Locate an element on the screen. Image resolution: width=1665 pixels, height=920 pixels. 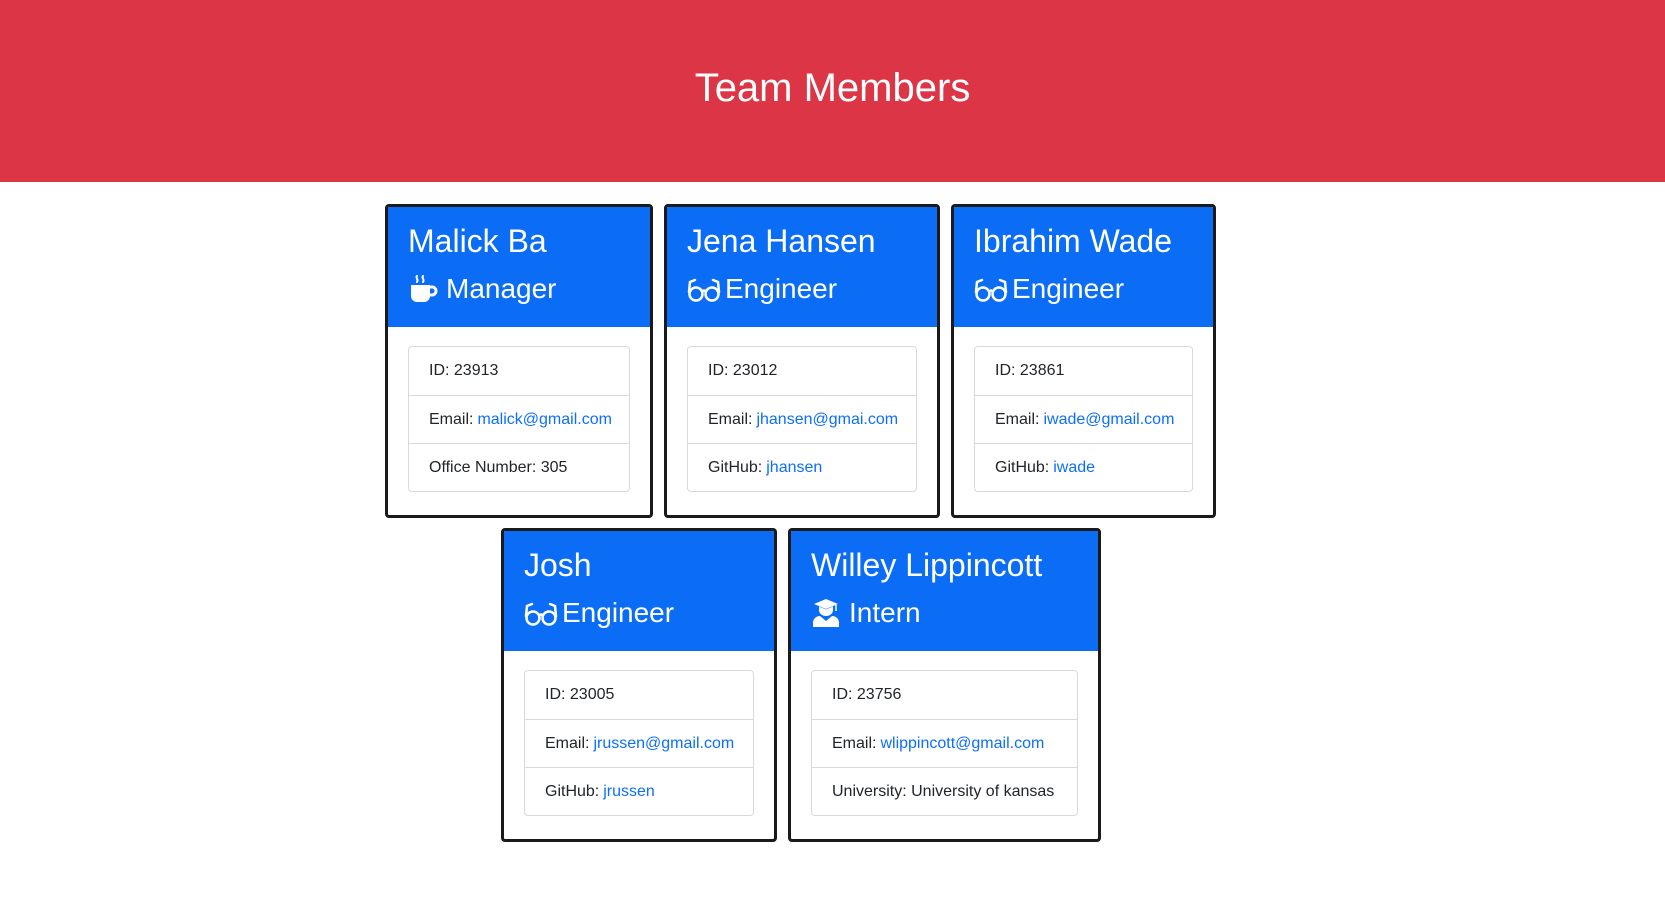
card-header: Josh Engineer is located at coordinates (639, 591).